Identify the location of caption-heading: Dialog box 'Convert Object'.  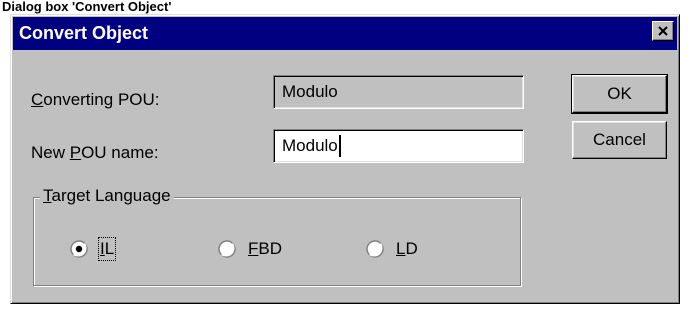
(87, 7).